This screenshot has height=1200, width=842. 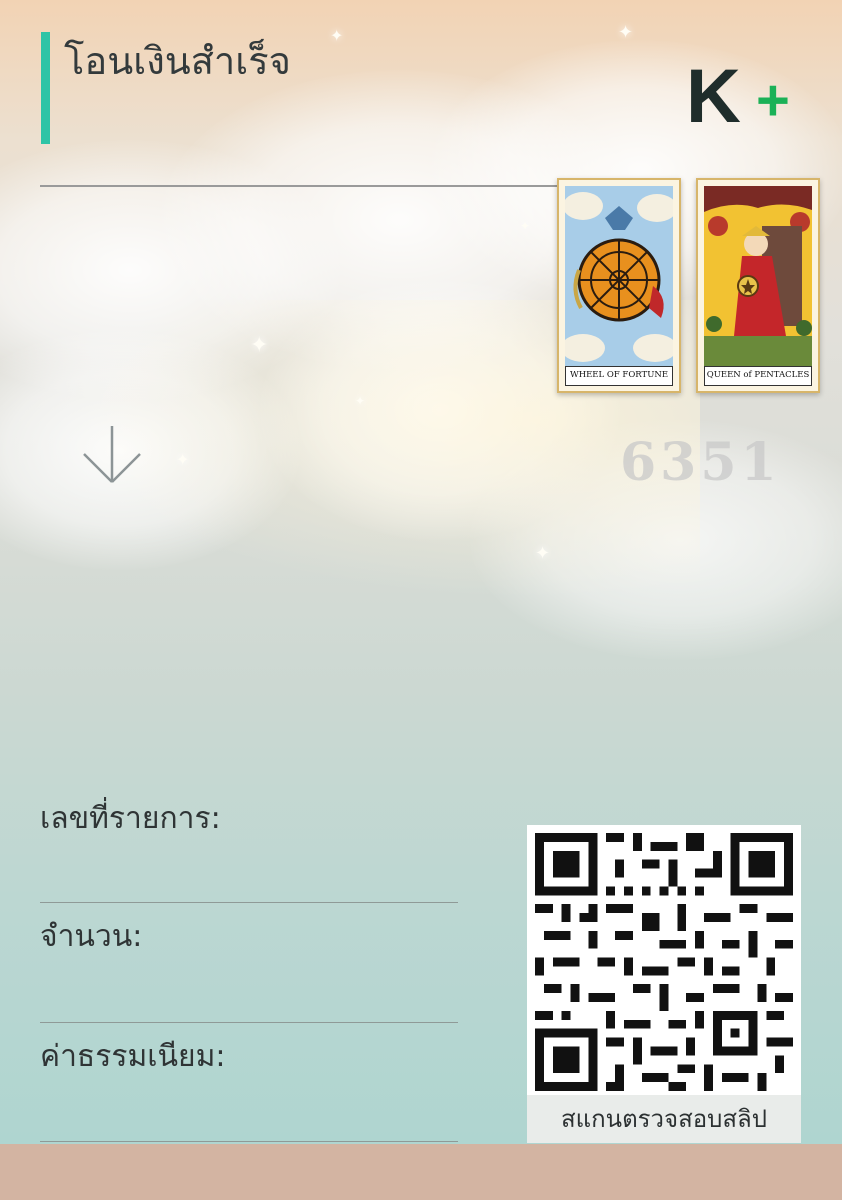 What do you see at coordinates (91, 936) in the screenshot?
I see `amount-label: จำนวน:` at bounding box center [91, 936].